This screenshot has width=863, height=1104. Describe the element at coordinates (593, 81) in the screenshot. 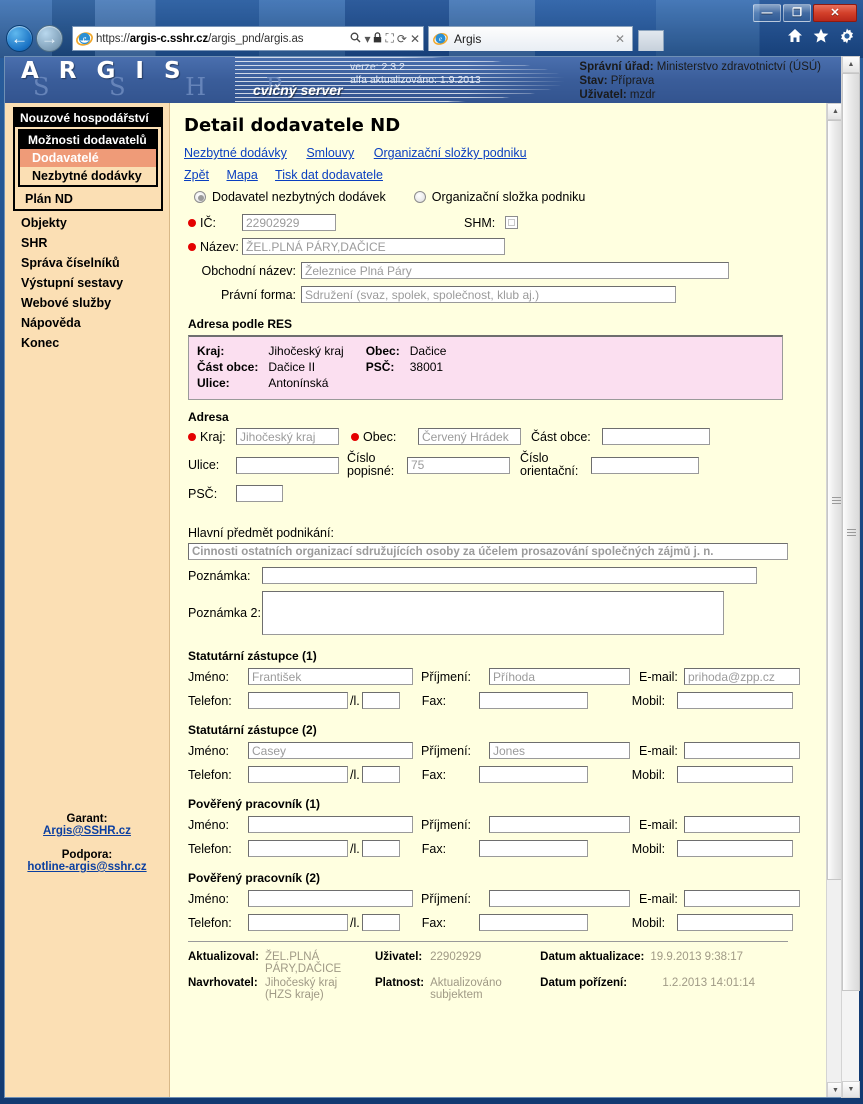

I see `state-label: Stav:` at that location.